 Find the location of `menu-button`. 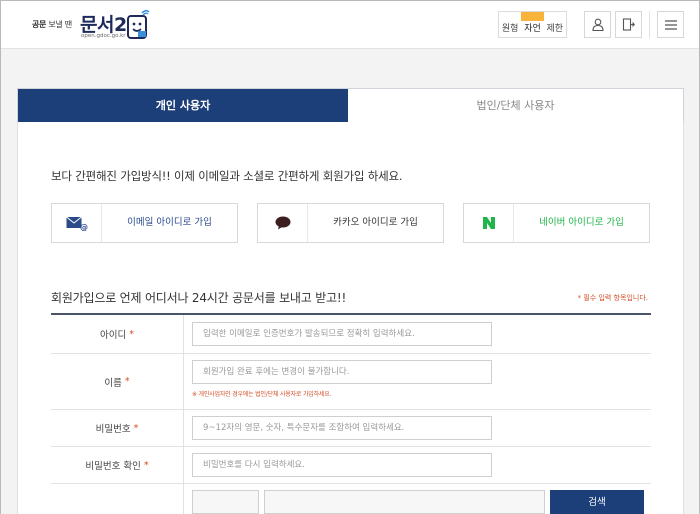

menu-button is located at coordinates (670, 24).